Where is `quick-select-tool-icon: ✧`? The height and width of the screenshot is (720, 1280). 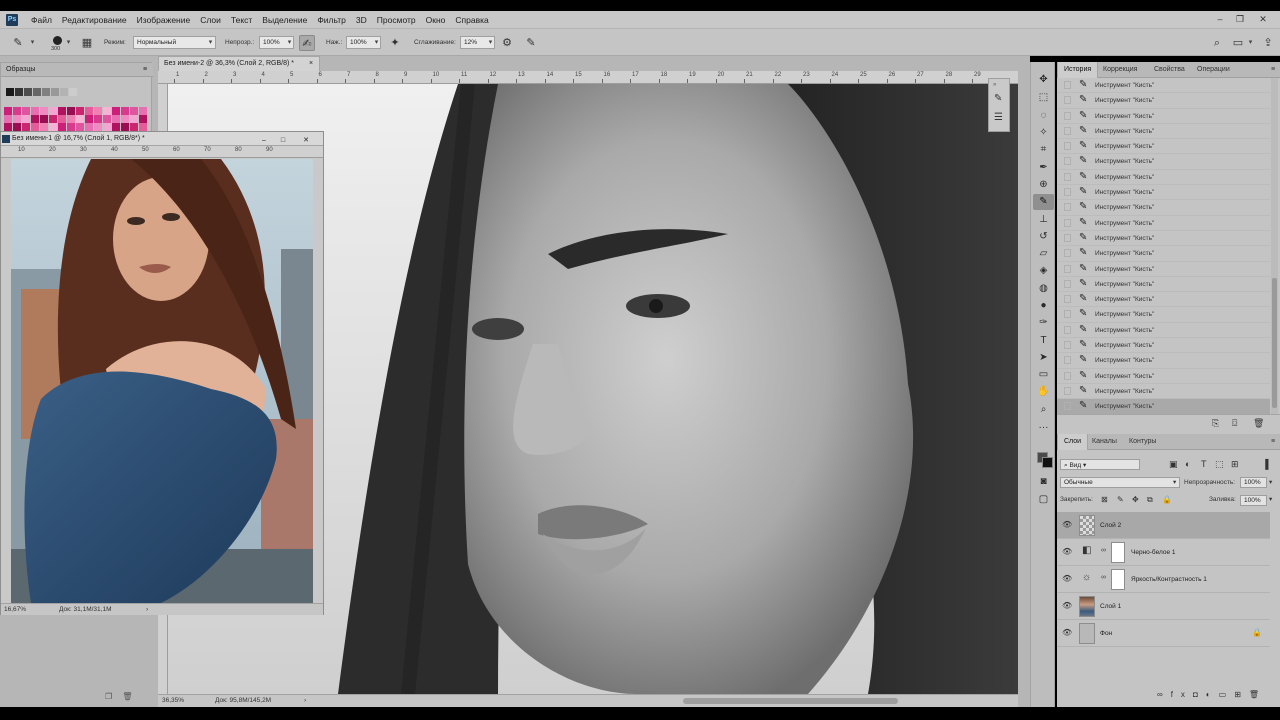
quick-select-tool-icon: ✧ is located at coordinates (1043, 133).